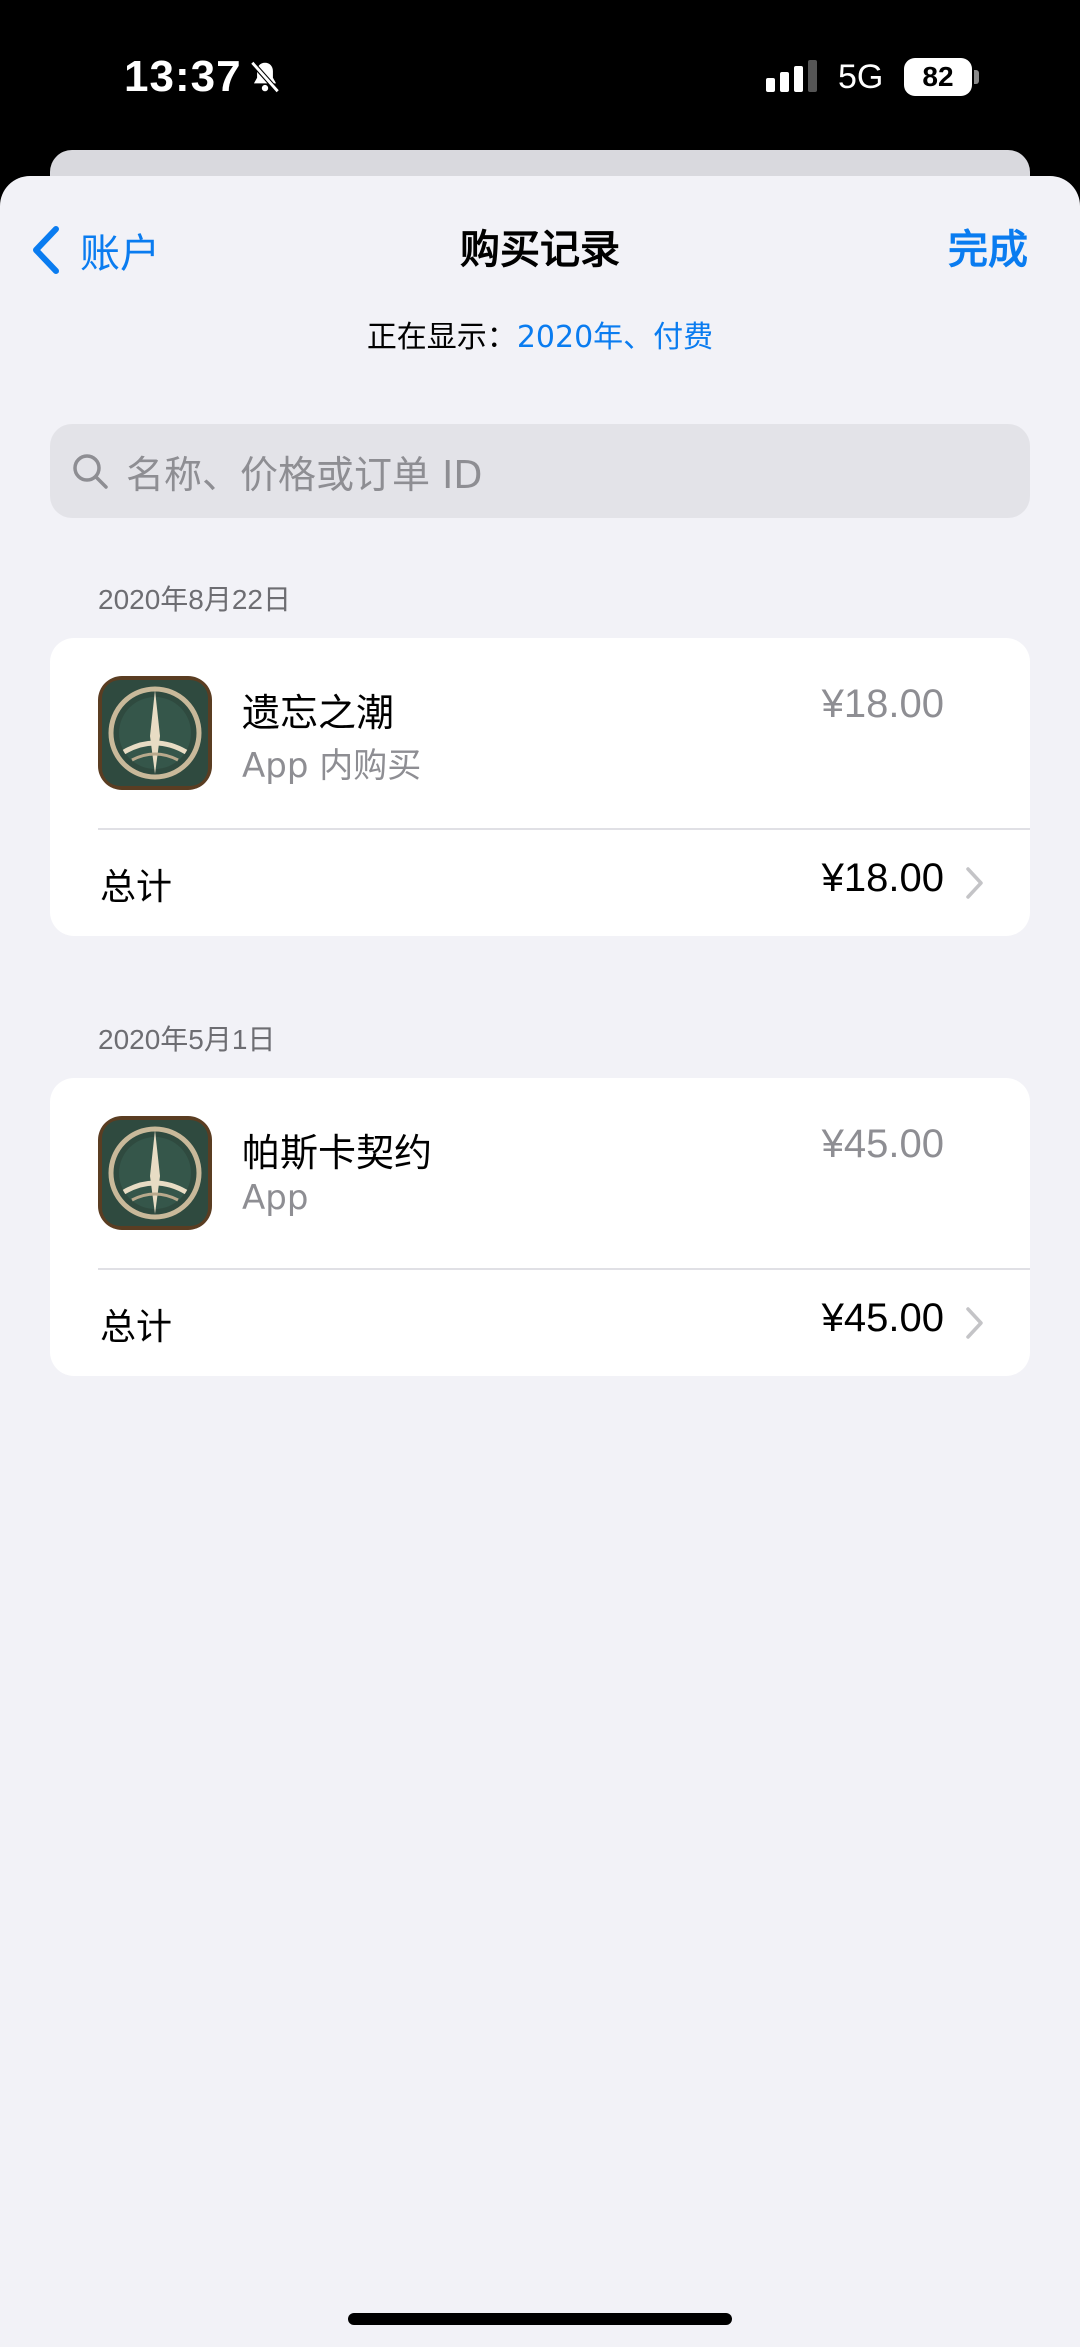 This screenshot has width=1080, height=2347. What do you see at coordinates (540, 1227) in the screenshot?
I see `purchase-card: 帕斯卡契约 App ¥45.00 总计 ¥45.00` at bounding box center [540, 1227].